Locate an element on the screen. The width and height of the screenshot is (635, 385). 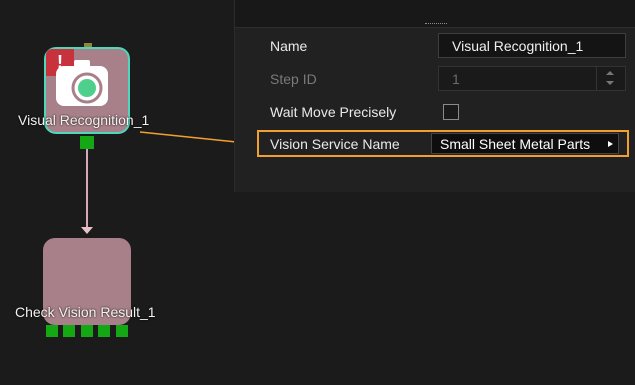
drag-handle-icon is located at coordinates (436, 24).